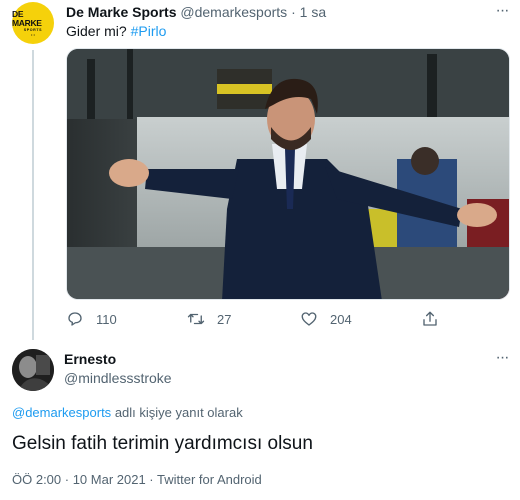 This screenshot has width=520, height=500. I want to click on tweet-text: Gider mi? #Pirlo, so click(116, 31).